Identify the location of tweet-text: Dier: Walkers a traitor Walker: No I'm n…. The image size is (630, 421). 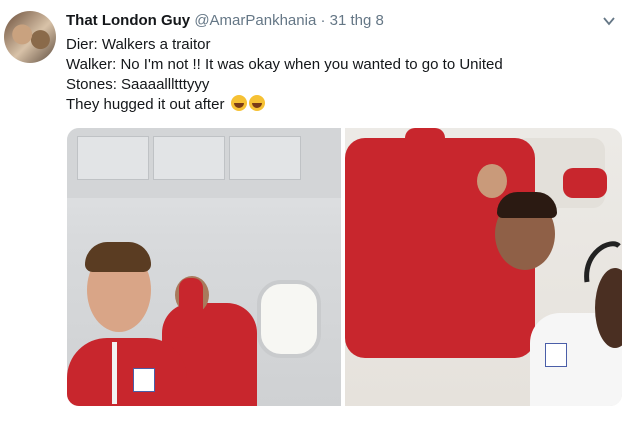
(284, 75).